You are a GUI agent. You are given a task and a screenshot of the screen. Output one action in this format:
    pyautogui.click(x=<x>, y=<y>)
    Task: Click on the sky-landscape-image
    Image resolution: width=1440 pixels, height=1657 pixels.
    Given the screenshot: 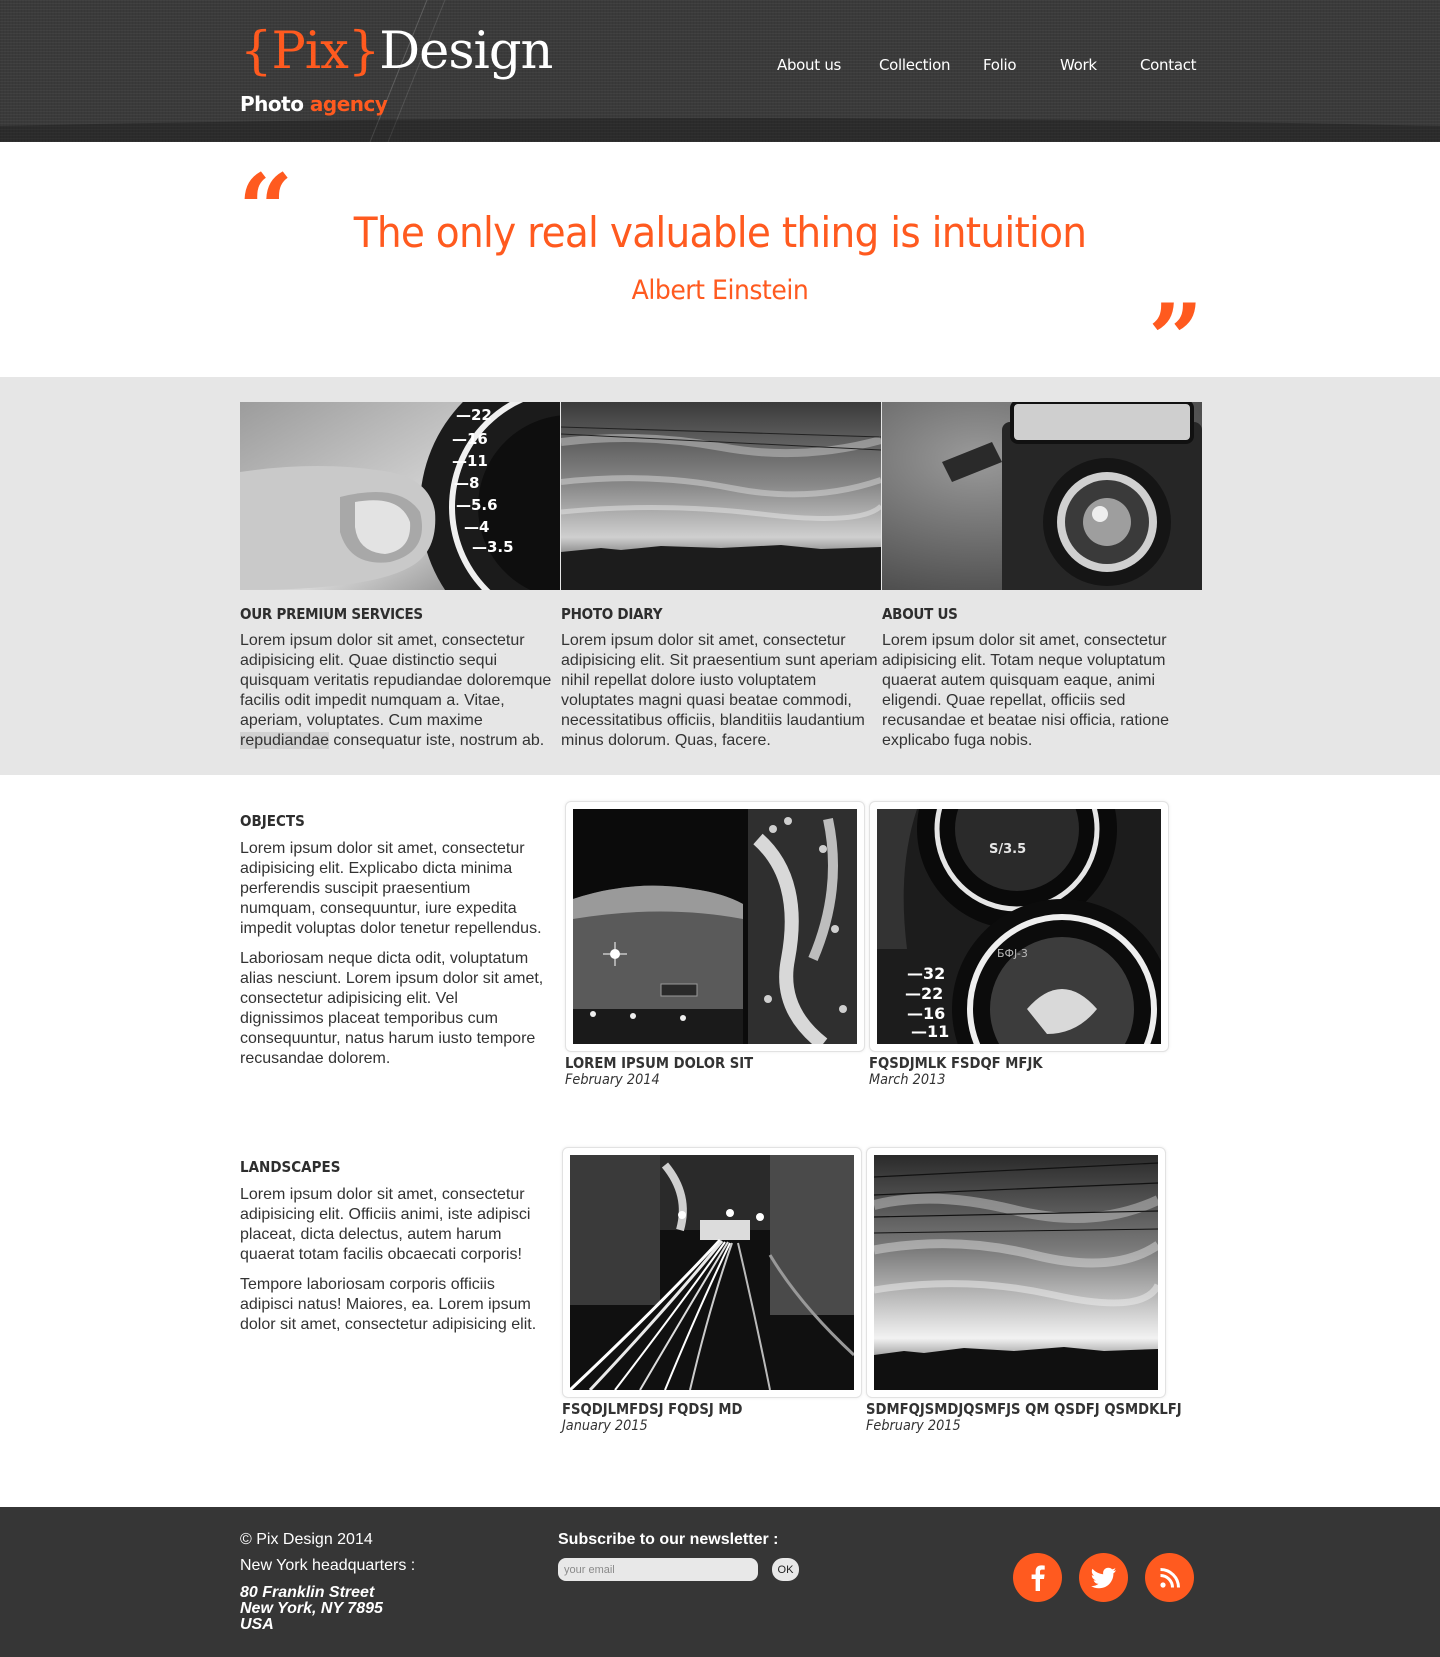 What is the action you would take?
    pyautogui.click(x=1016, y=1272)
    